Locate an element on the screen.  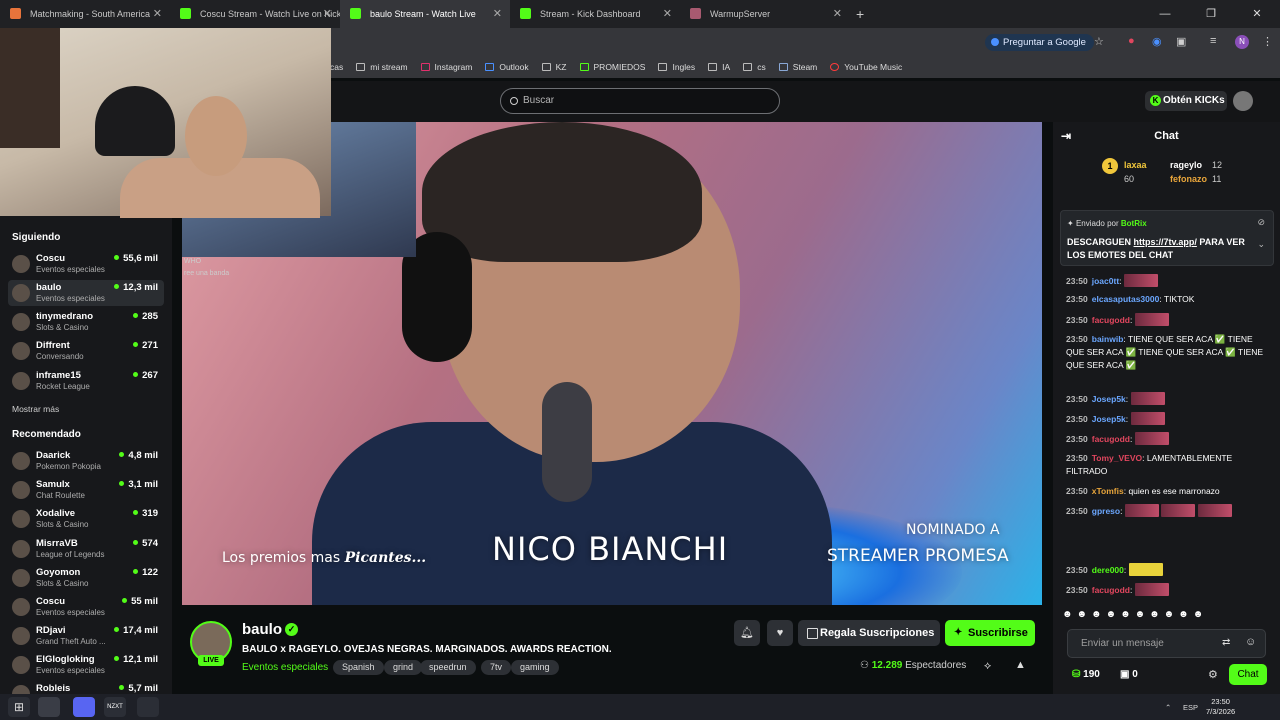
sidebar-channel: Coscu Eventos especiales 55 mil is located at coordinates (86, 607).